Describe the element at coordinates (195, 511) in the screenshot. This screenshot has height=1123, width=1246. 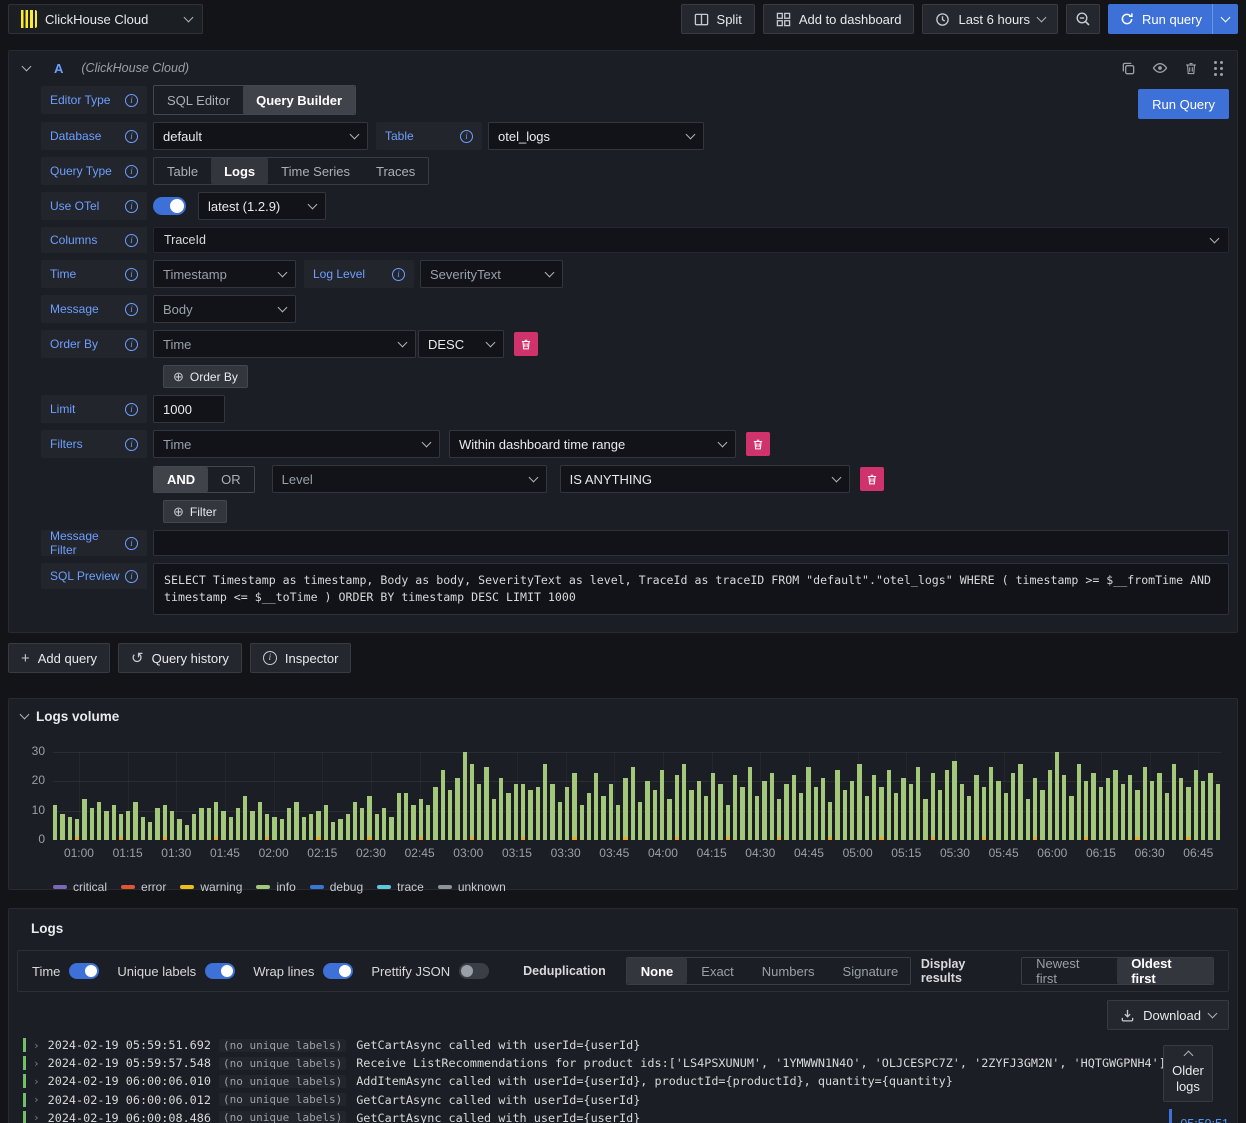
I see `add-filter-button: ⊕ Filter` at that location.